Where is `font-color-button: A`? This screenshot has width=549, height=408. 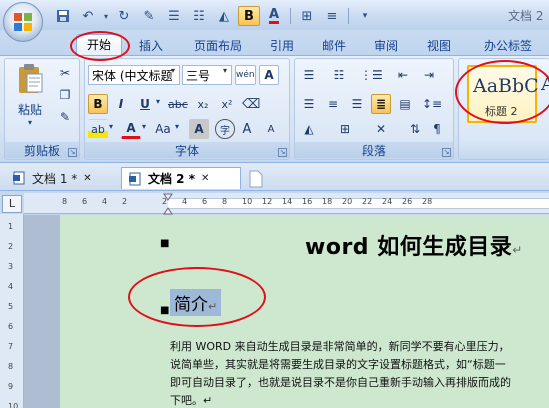 font-color-button: A is located at coordinates (131, 129).